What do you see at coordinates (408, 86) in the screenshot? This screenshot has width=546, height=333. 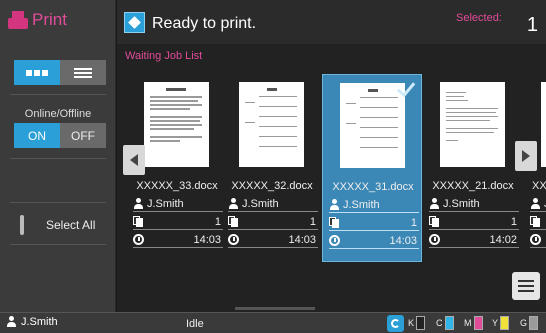 I see `checkmark-icon` at bounding box center [408, 86].